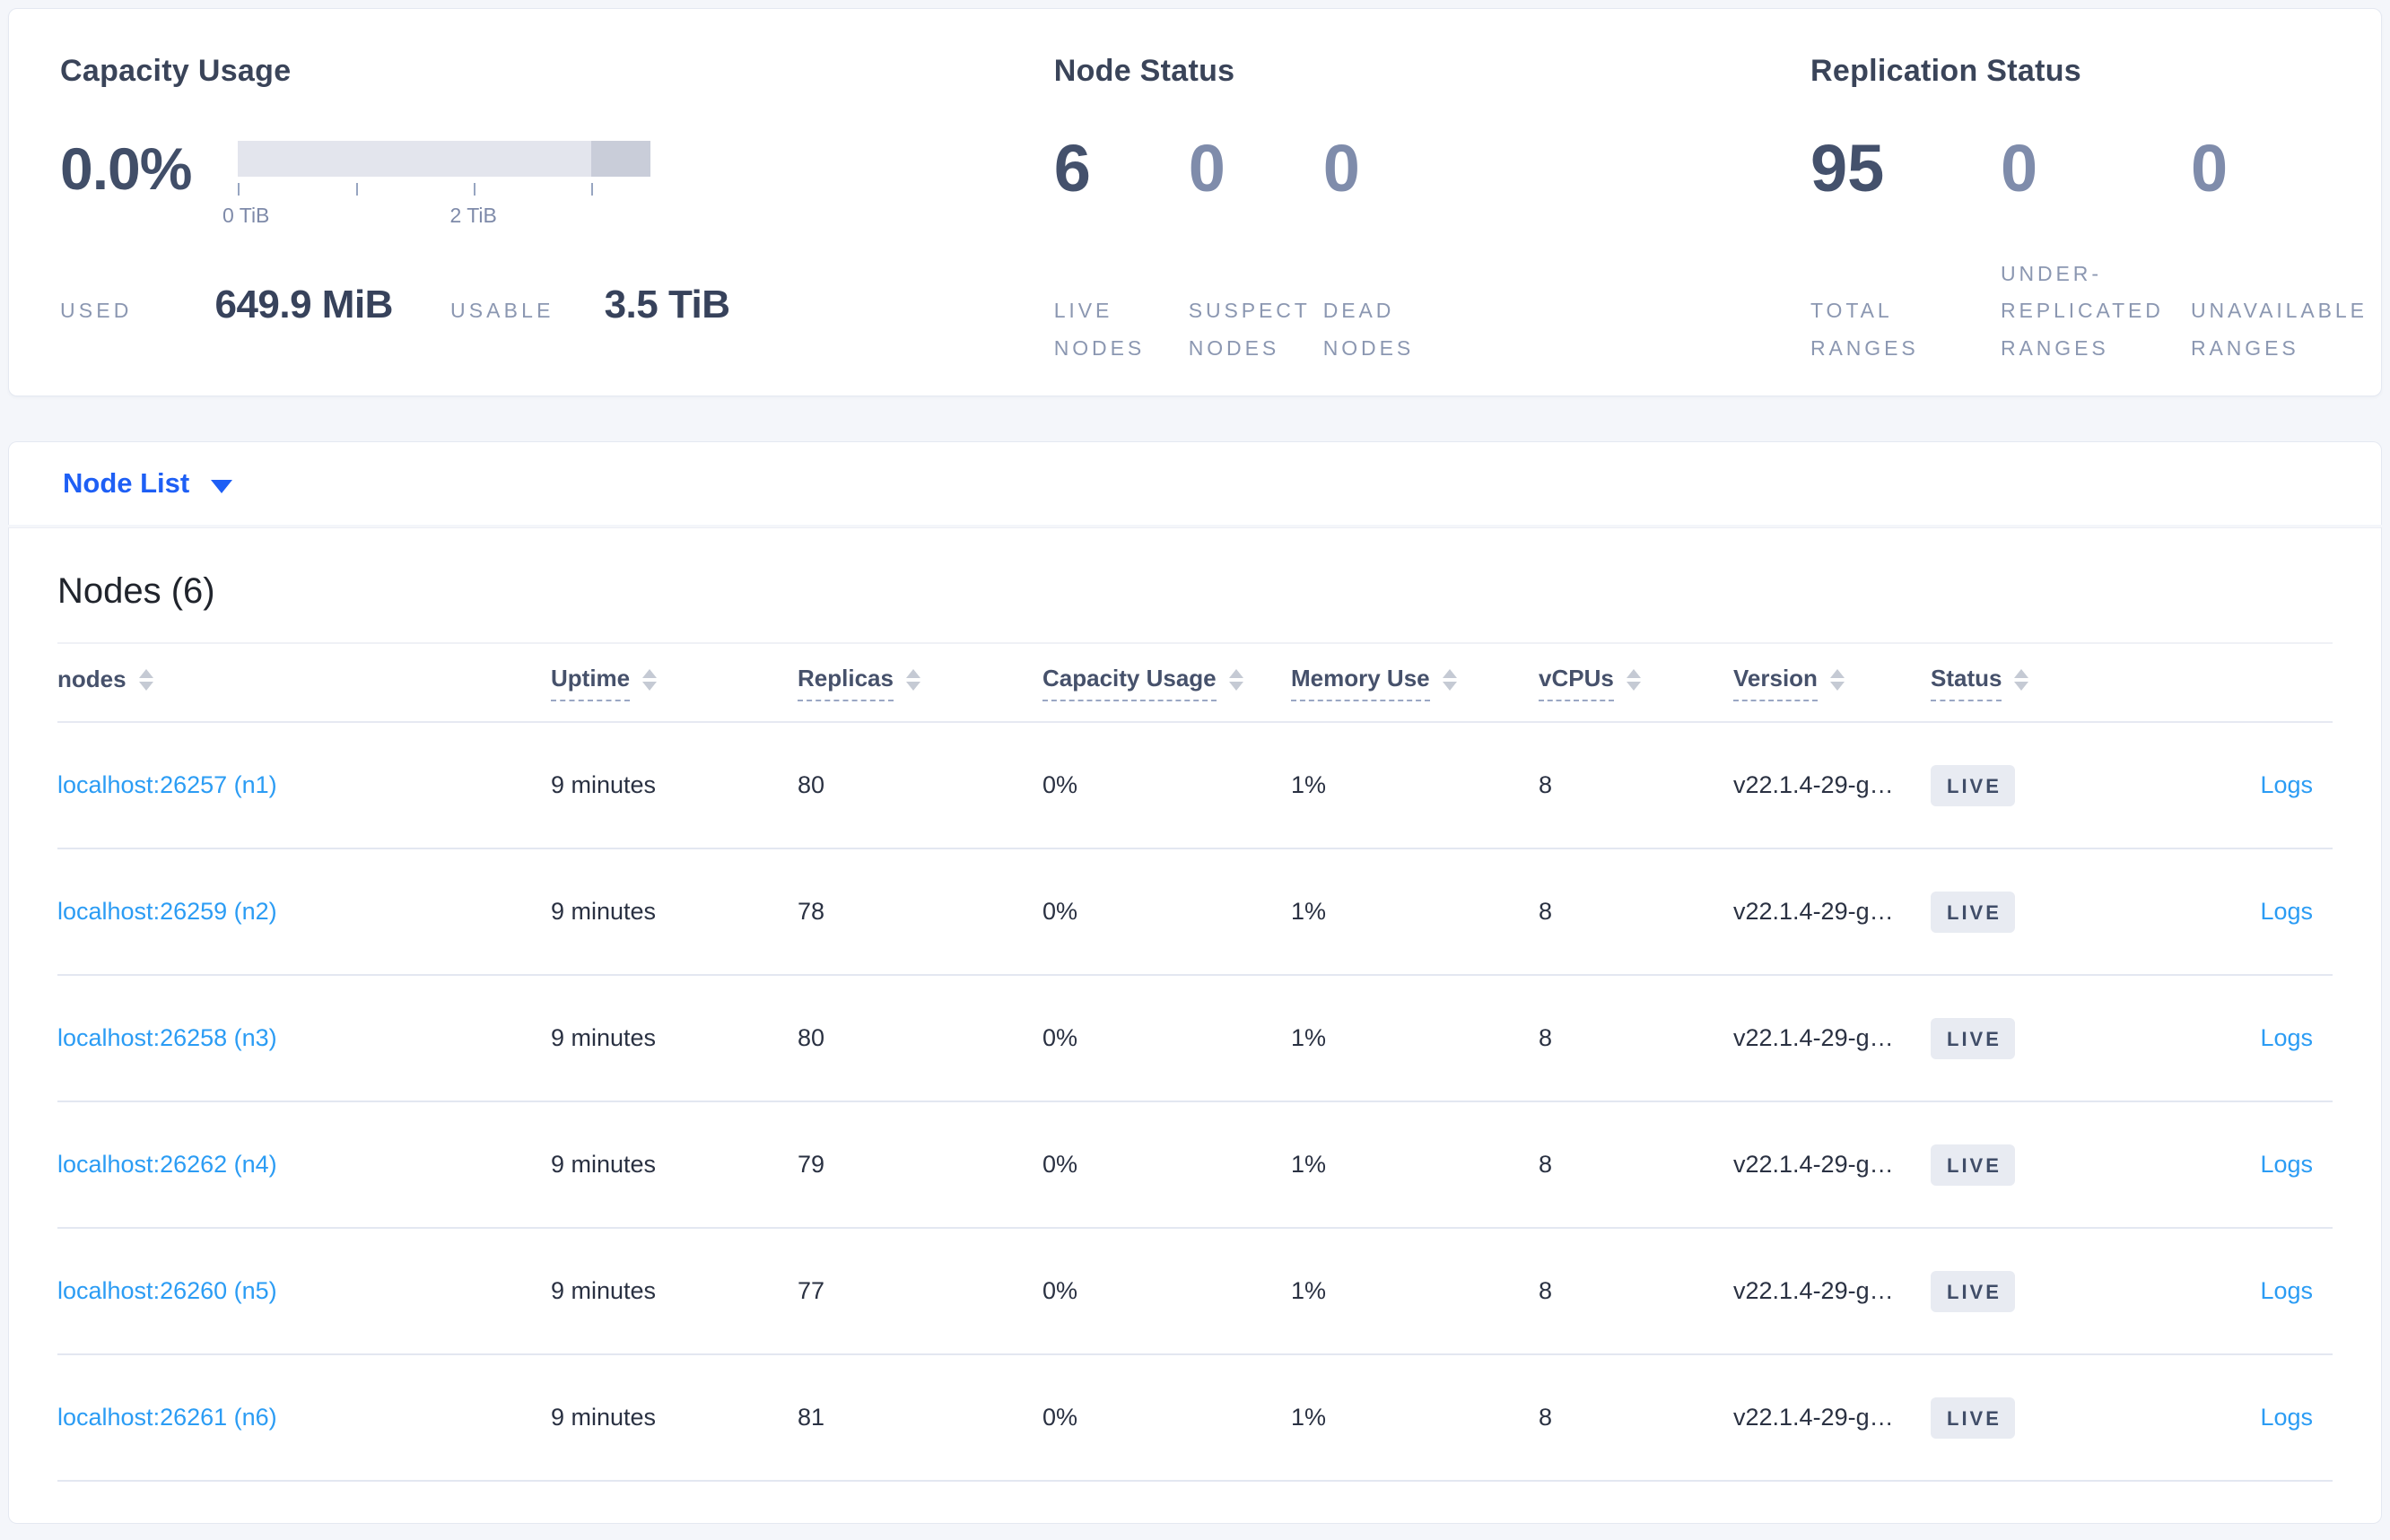 The width and height of the screenshot is (2390, 1540). I want to click on unavailable-ranges-stat: 0 UNAVAILABLE RANGES, so click(2286, 249).